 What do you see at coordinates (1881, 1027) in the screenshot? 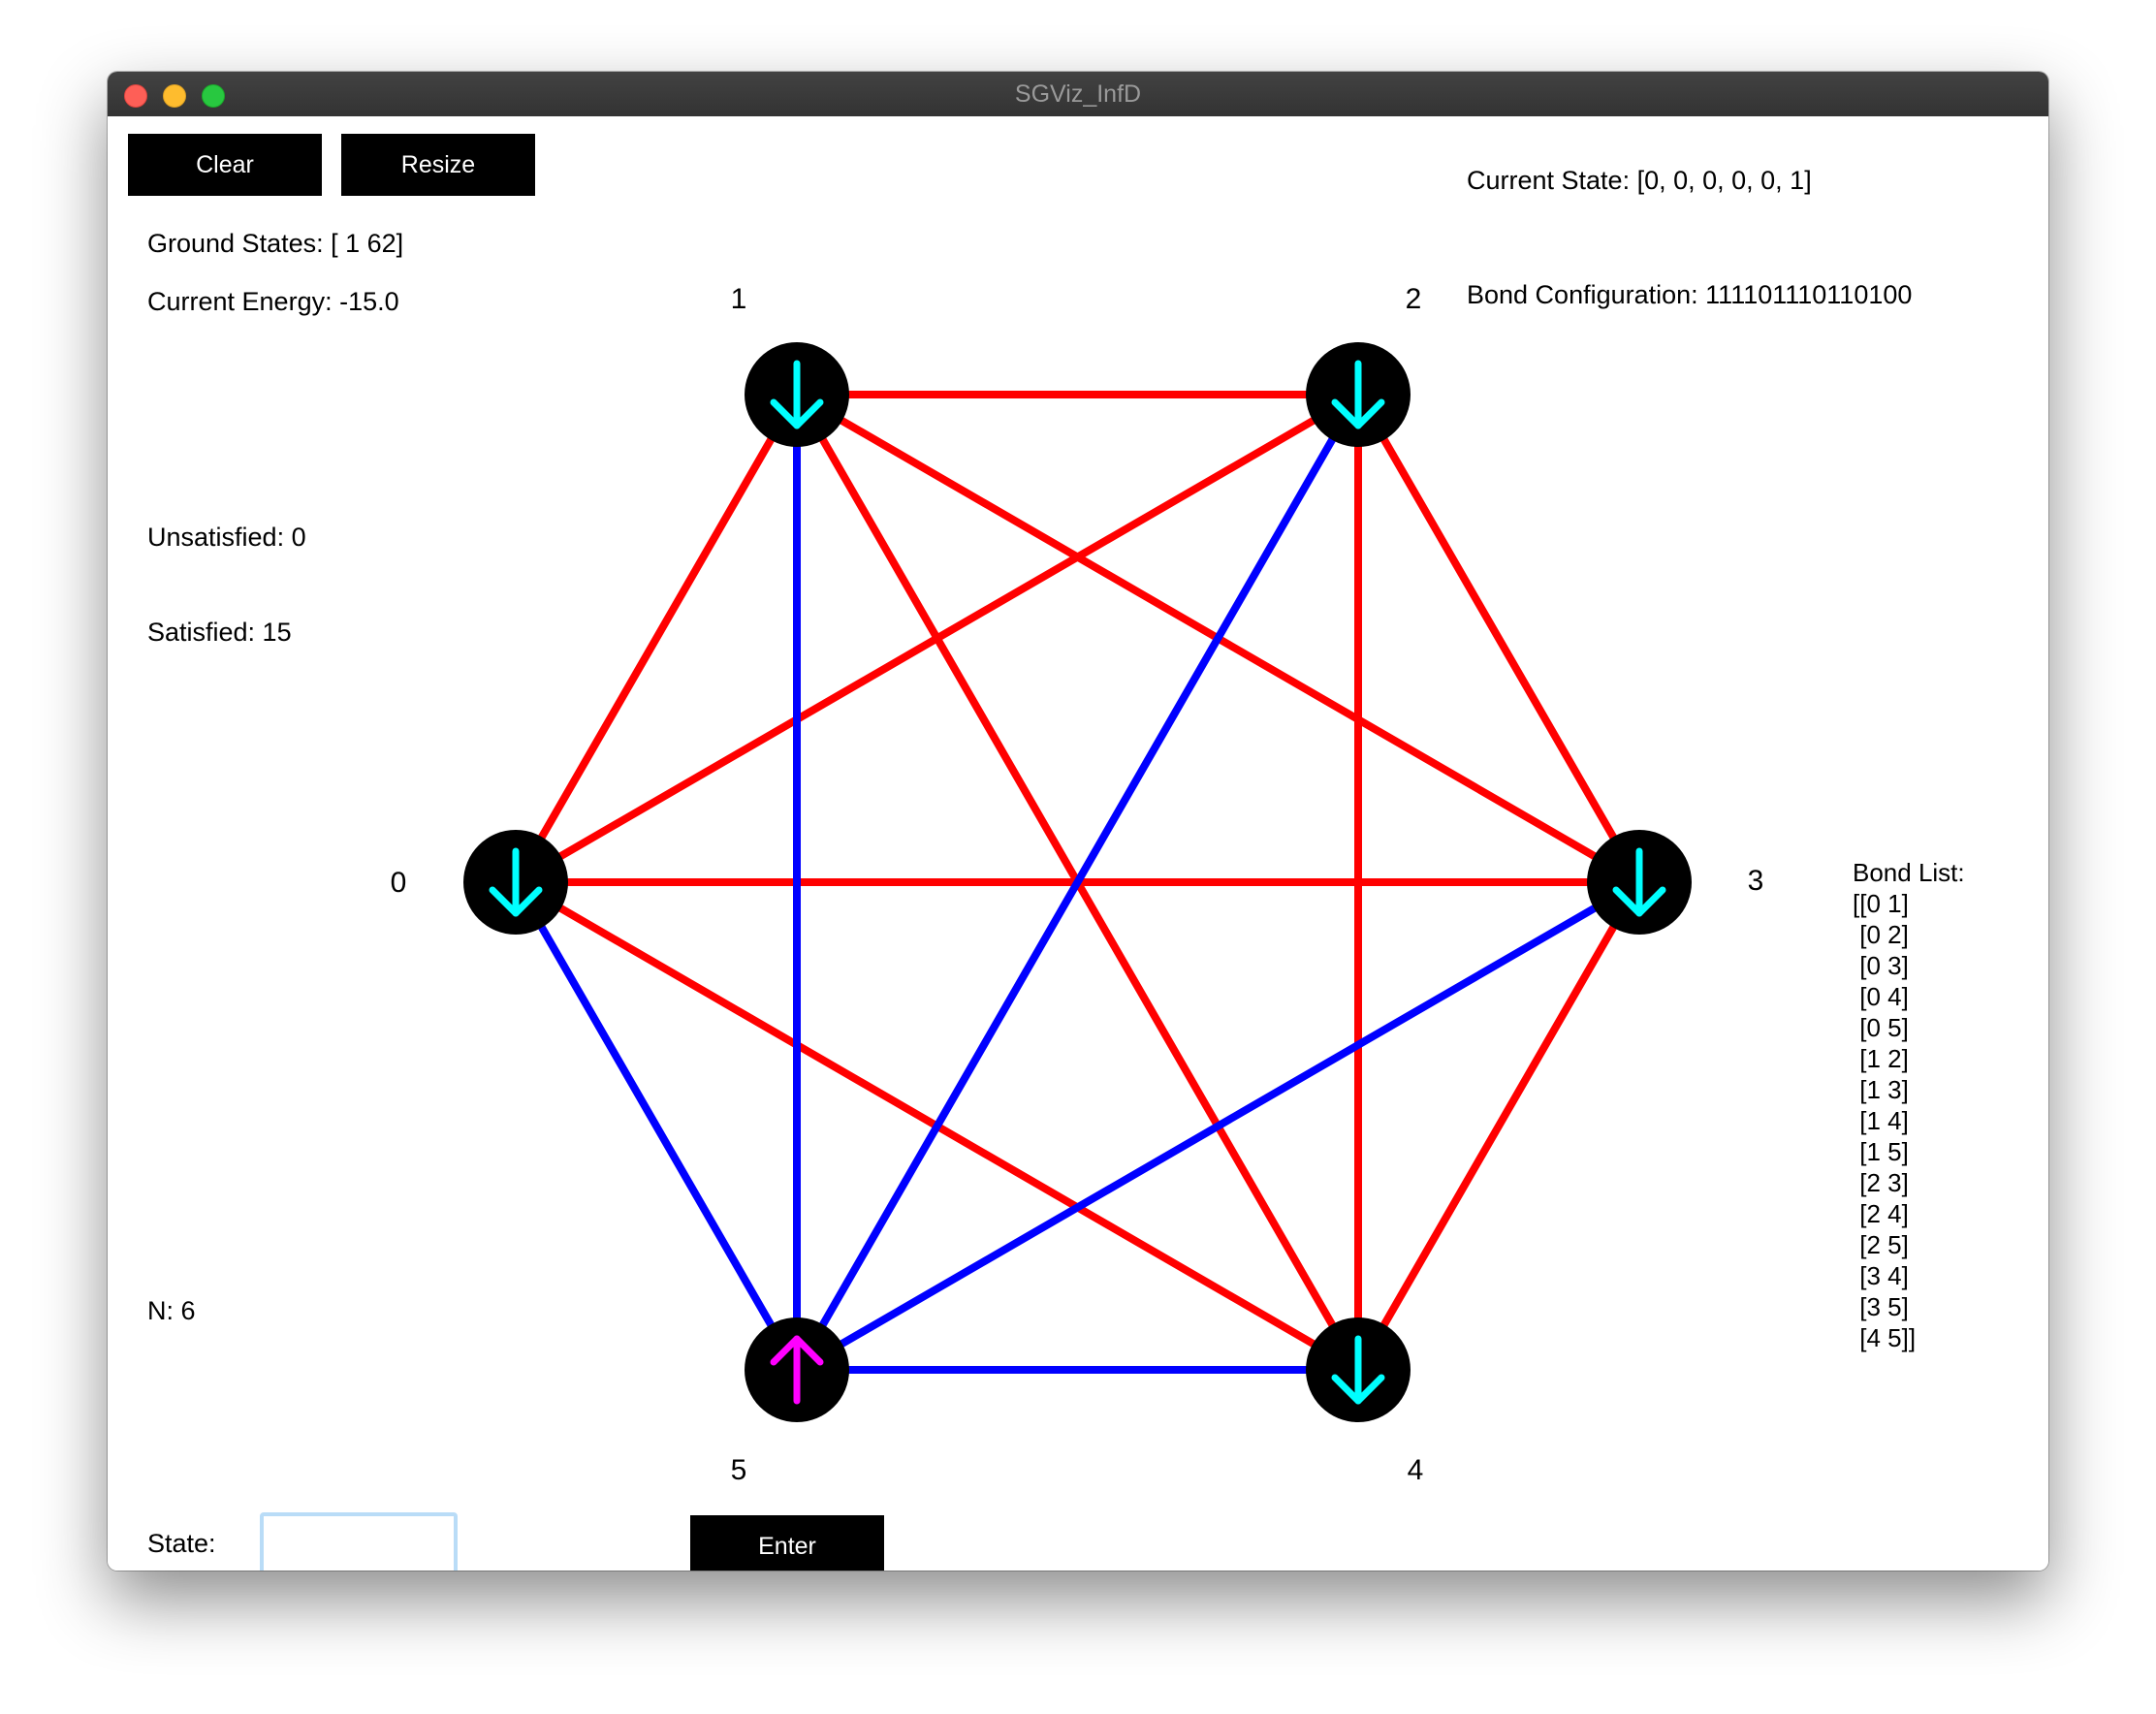
I see `bond-list-item: [0 5]` at bounding box center [1881, 1027].